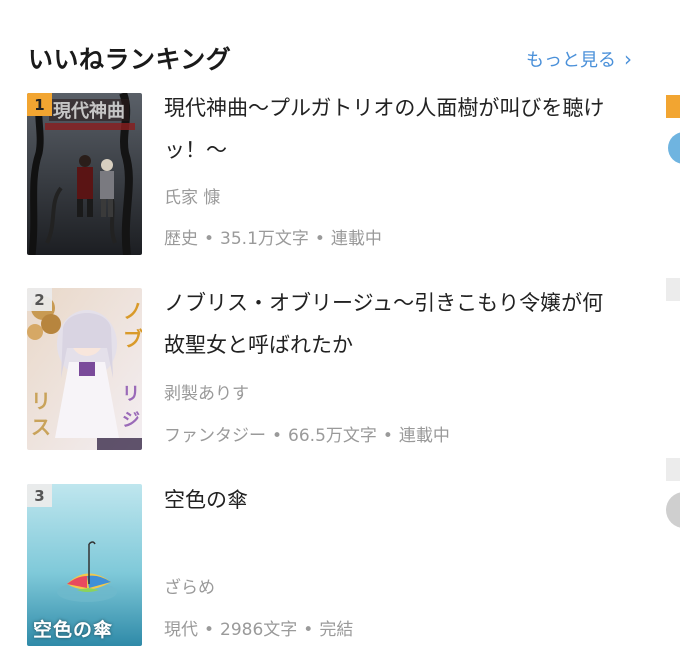  What do you see at coordinates (131, 420) in the screenshot?
I see `svg-text: ジ` at bounding box center [131, 420].